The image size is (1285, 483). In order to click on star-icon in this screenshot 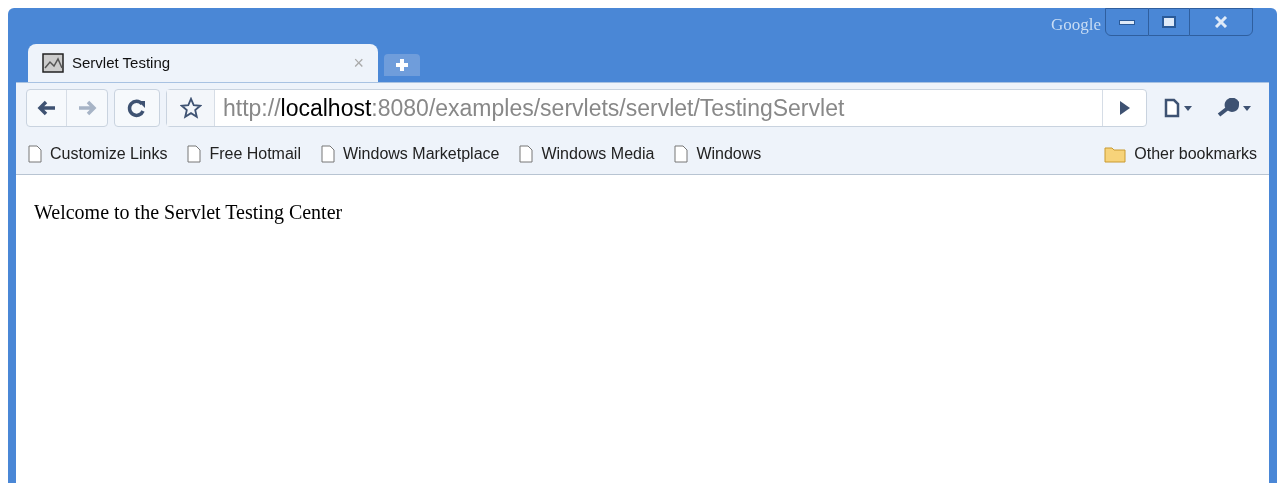, I will do `click(190, 108)`.